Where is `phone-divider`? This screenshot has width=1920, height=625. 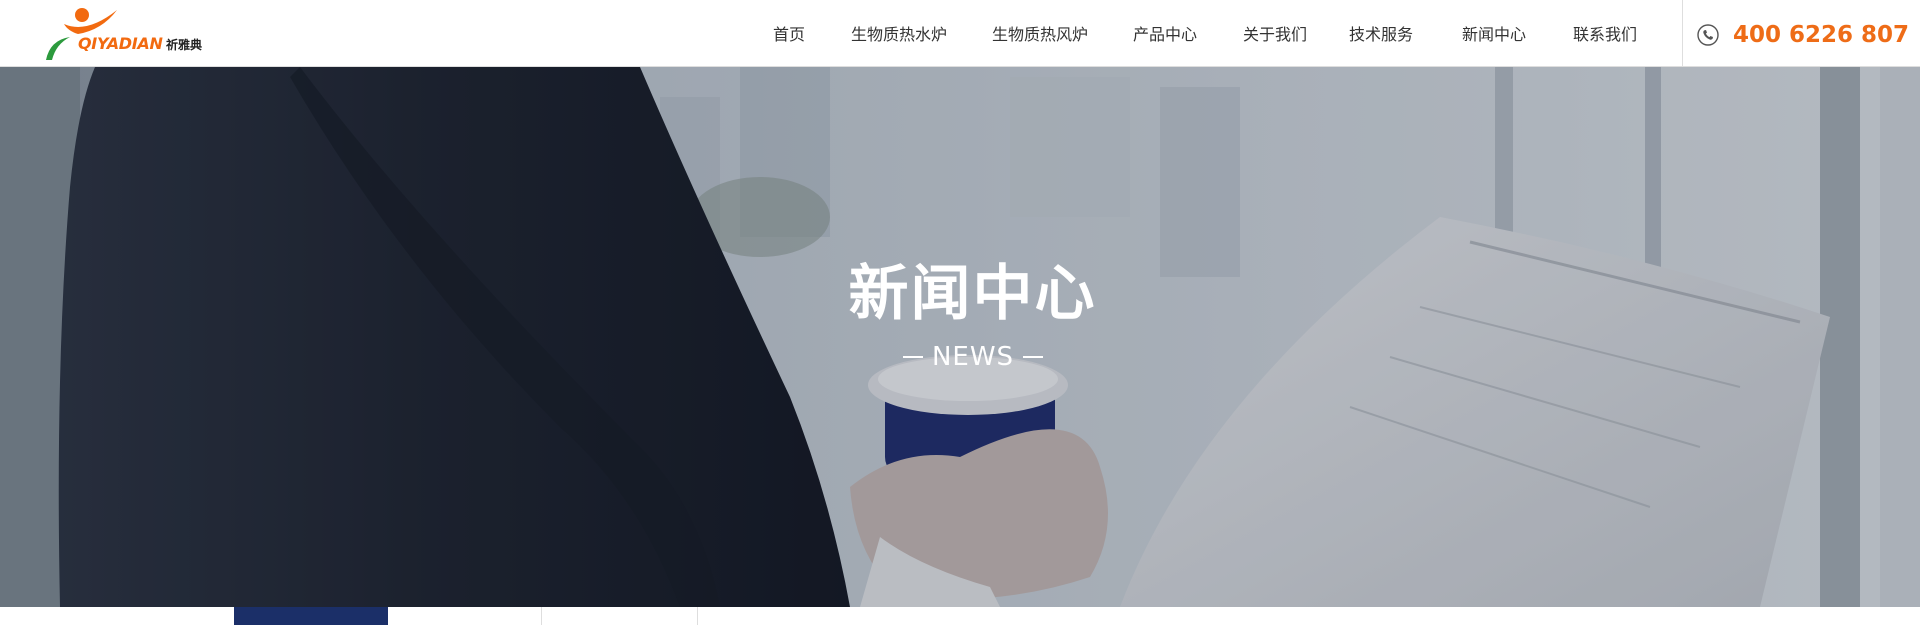
phone-divider is located at coordinates (1682, 33).